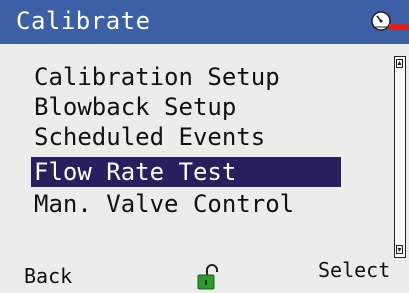 Image resolution: width=409 pixels, height=293 pixels. Describe the element at coordinates (399, 63) in the screenshot. I see `scroll-up-arrow-icon` at that location.